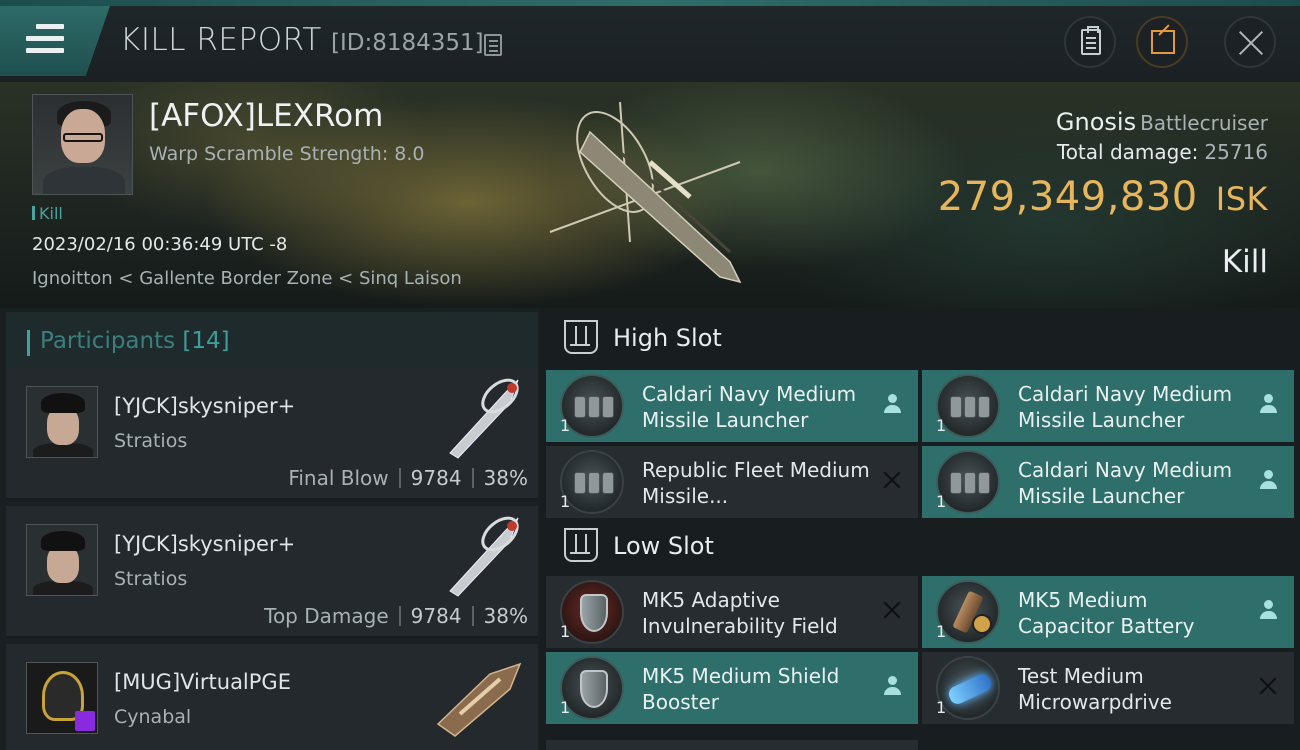  What do you see at coordinates (922, 339) in the screenshot?
I see `high-slot-header: High Slot` at bounding box center [922, 339].